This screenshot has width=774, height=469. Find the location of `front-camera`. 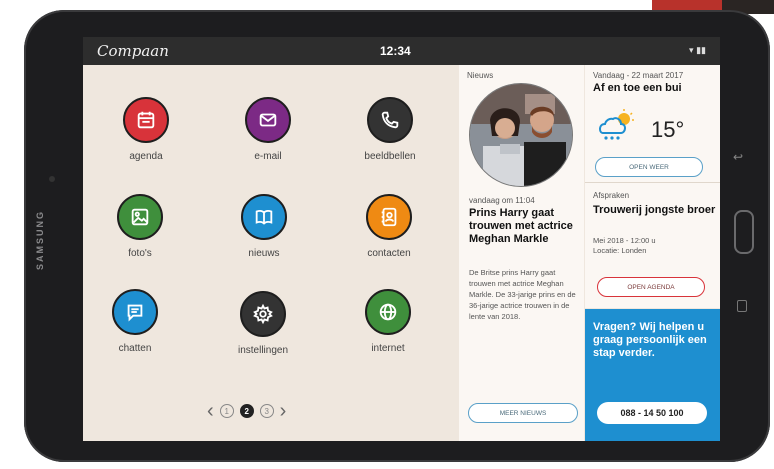

front-camera is located at coordinates (52, 179).